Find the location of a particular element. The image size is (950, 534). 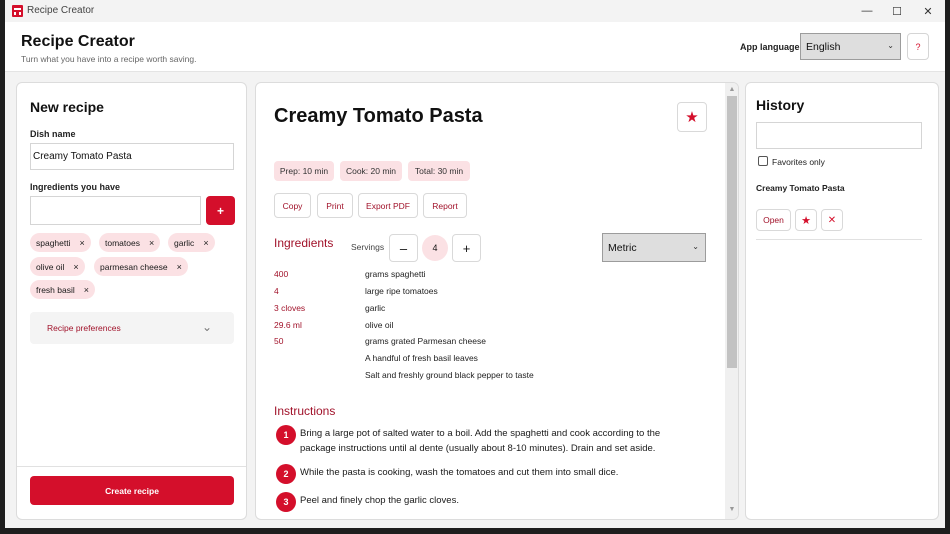

chip-label: parmesan cheese is located at coordinates (134, 266).